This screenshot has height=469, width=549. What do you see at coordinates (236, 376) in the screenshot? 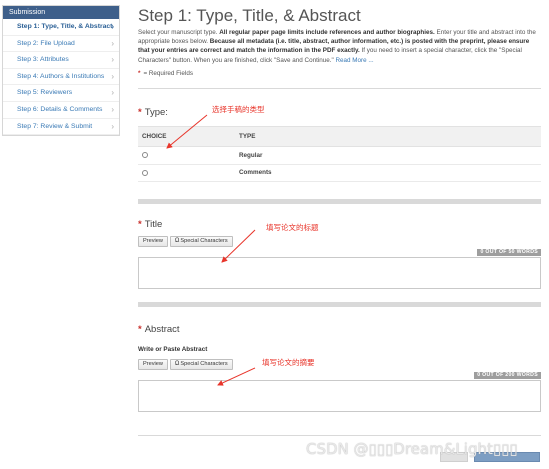
I see `abstract-annotation-arrow` at bounding box center [236, 376].